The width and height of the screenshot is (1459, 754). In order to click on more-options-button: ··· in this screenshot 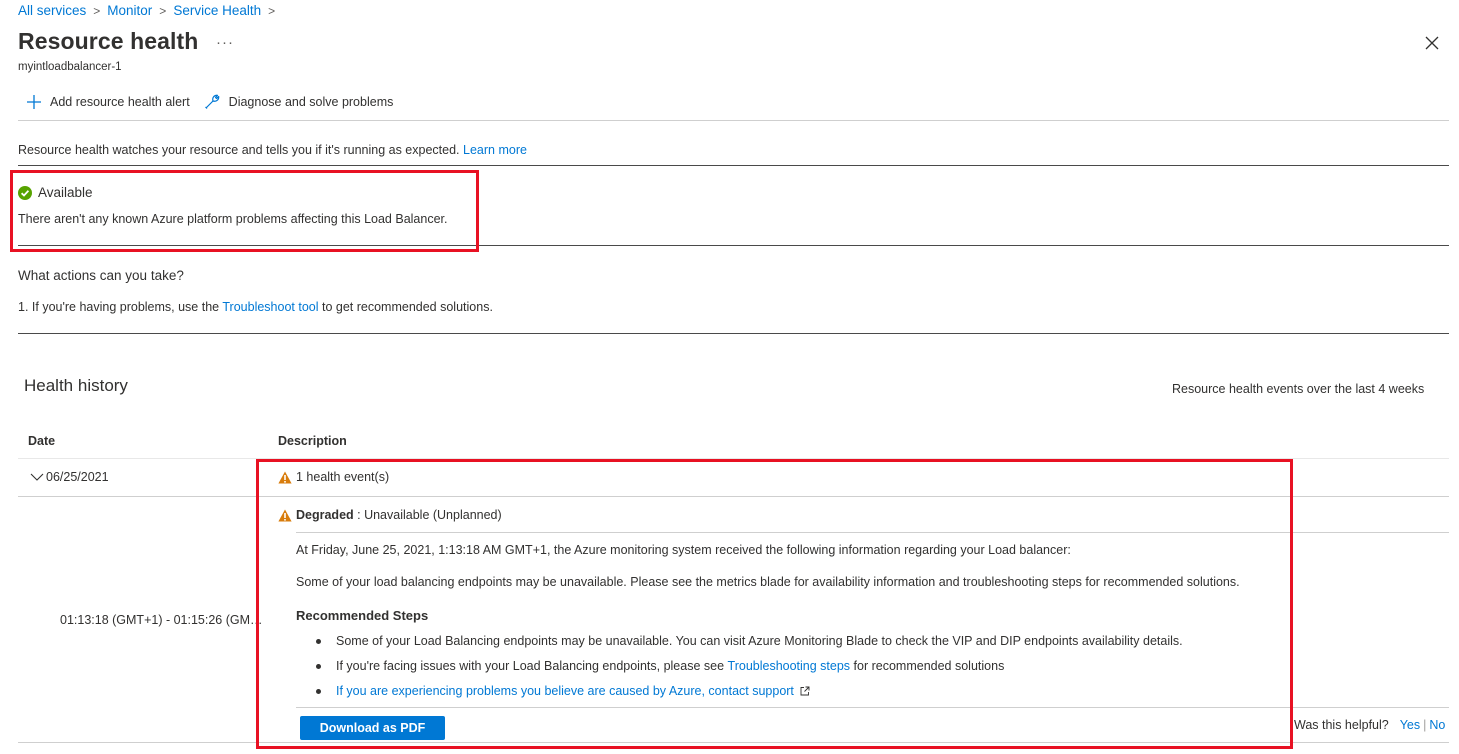, I will do `click(225, 42)`.